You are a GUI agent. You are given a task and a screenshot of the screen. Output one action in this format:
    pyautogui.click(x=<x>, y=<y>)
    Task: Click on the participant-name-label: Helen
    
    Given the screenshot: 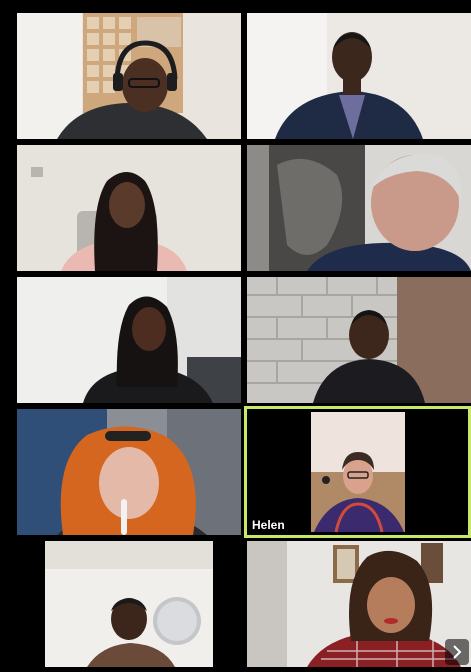 What is the action you would take?
    pyautogui.click(x=268, y=525)
    